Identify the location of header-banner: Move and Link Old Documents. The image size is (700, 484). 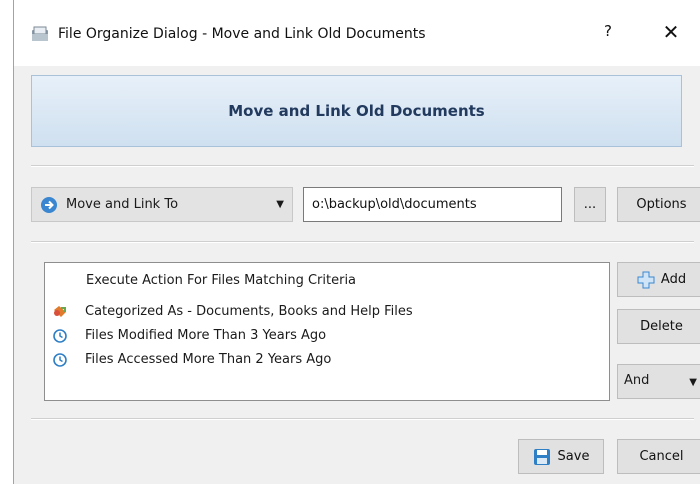
(356, 111).